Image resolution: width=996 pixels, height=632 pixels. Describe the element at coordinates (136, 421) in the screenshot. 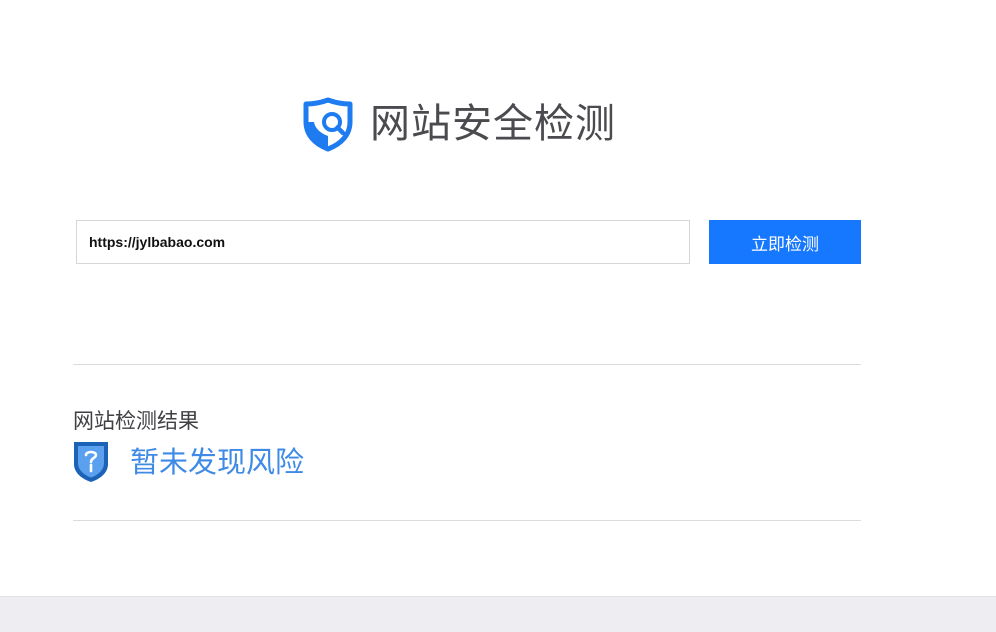

I see `result-heading: 网站检测结果` at that location.